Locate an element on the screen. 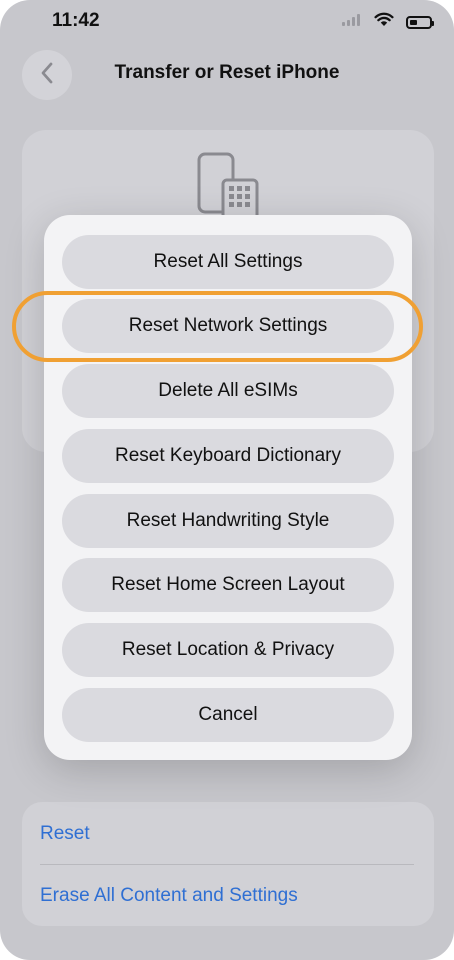  status-icons is located at coordinates (388, 22).